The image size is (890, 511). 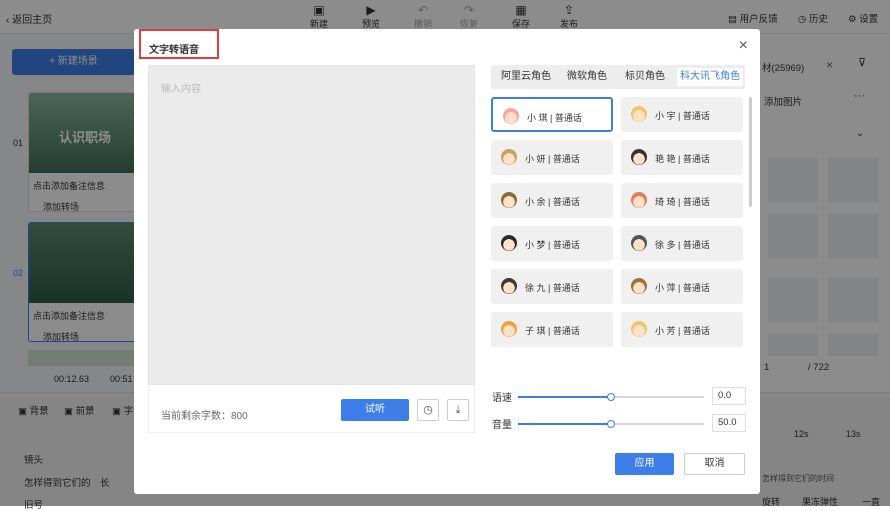 What do you see at coordinates (458, 410) in the screenshot?
I see `download-icon: ⤓` at bounding box center [458, 410].